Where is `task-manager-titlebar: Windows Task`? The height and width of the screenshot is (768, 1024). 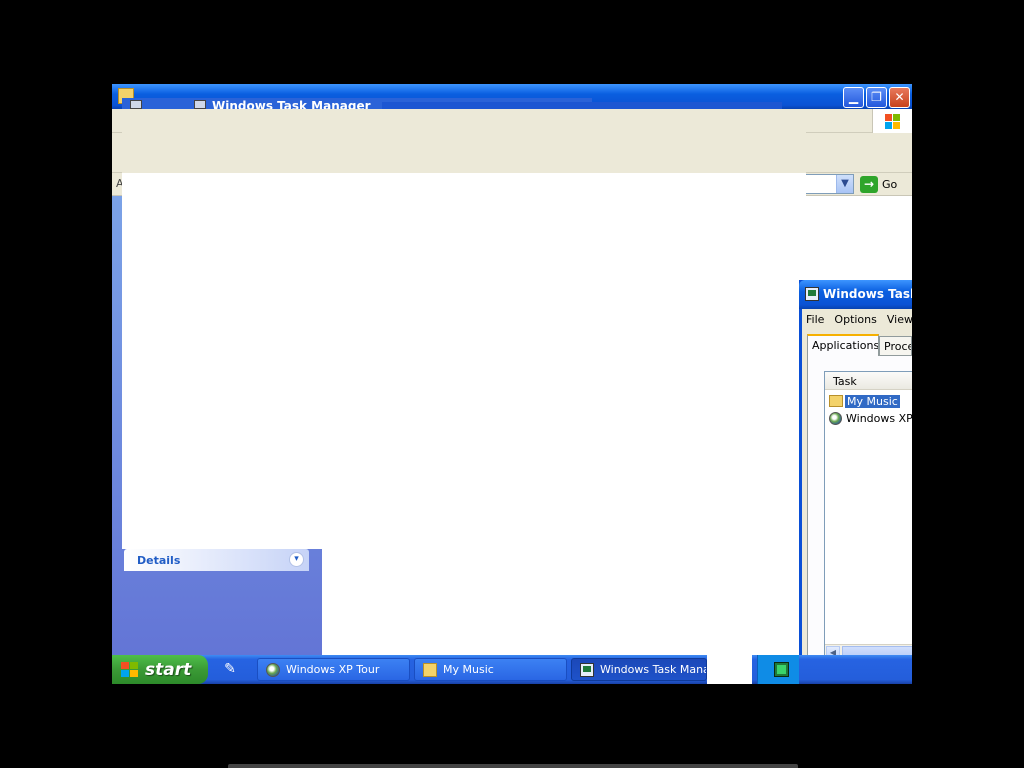 task-manager-titlebar: Windows Task is located at coordinates (855, 294).